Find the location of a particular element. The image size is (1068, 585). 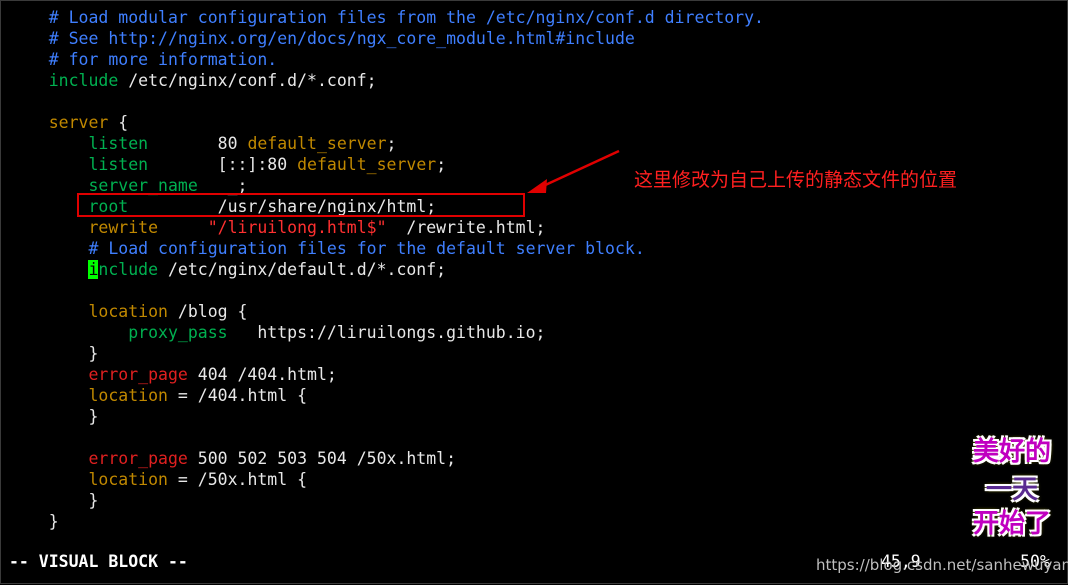

vim-mode-indicator: -- VISUAL BLOCK -- is located at coordinates (98, 561).